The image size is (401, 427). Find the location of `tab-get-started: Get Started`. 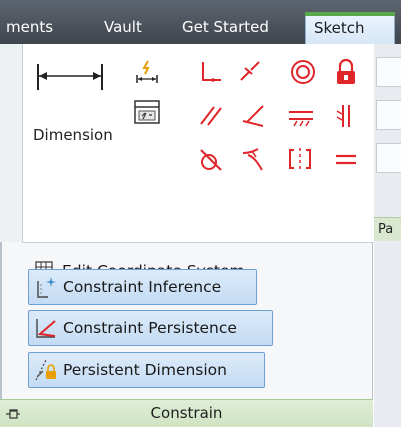

tab-get-started: Get Started is located at coordinates (225, 28).